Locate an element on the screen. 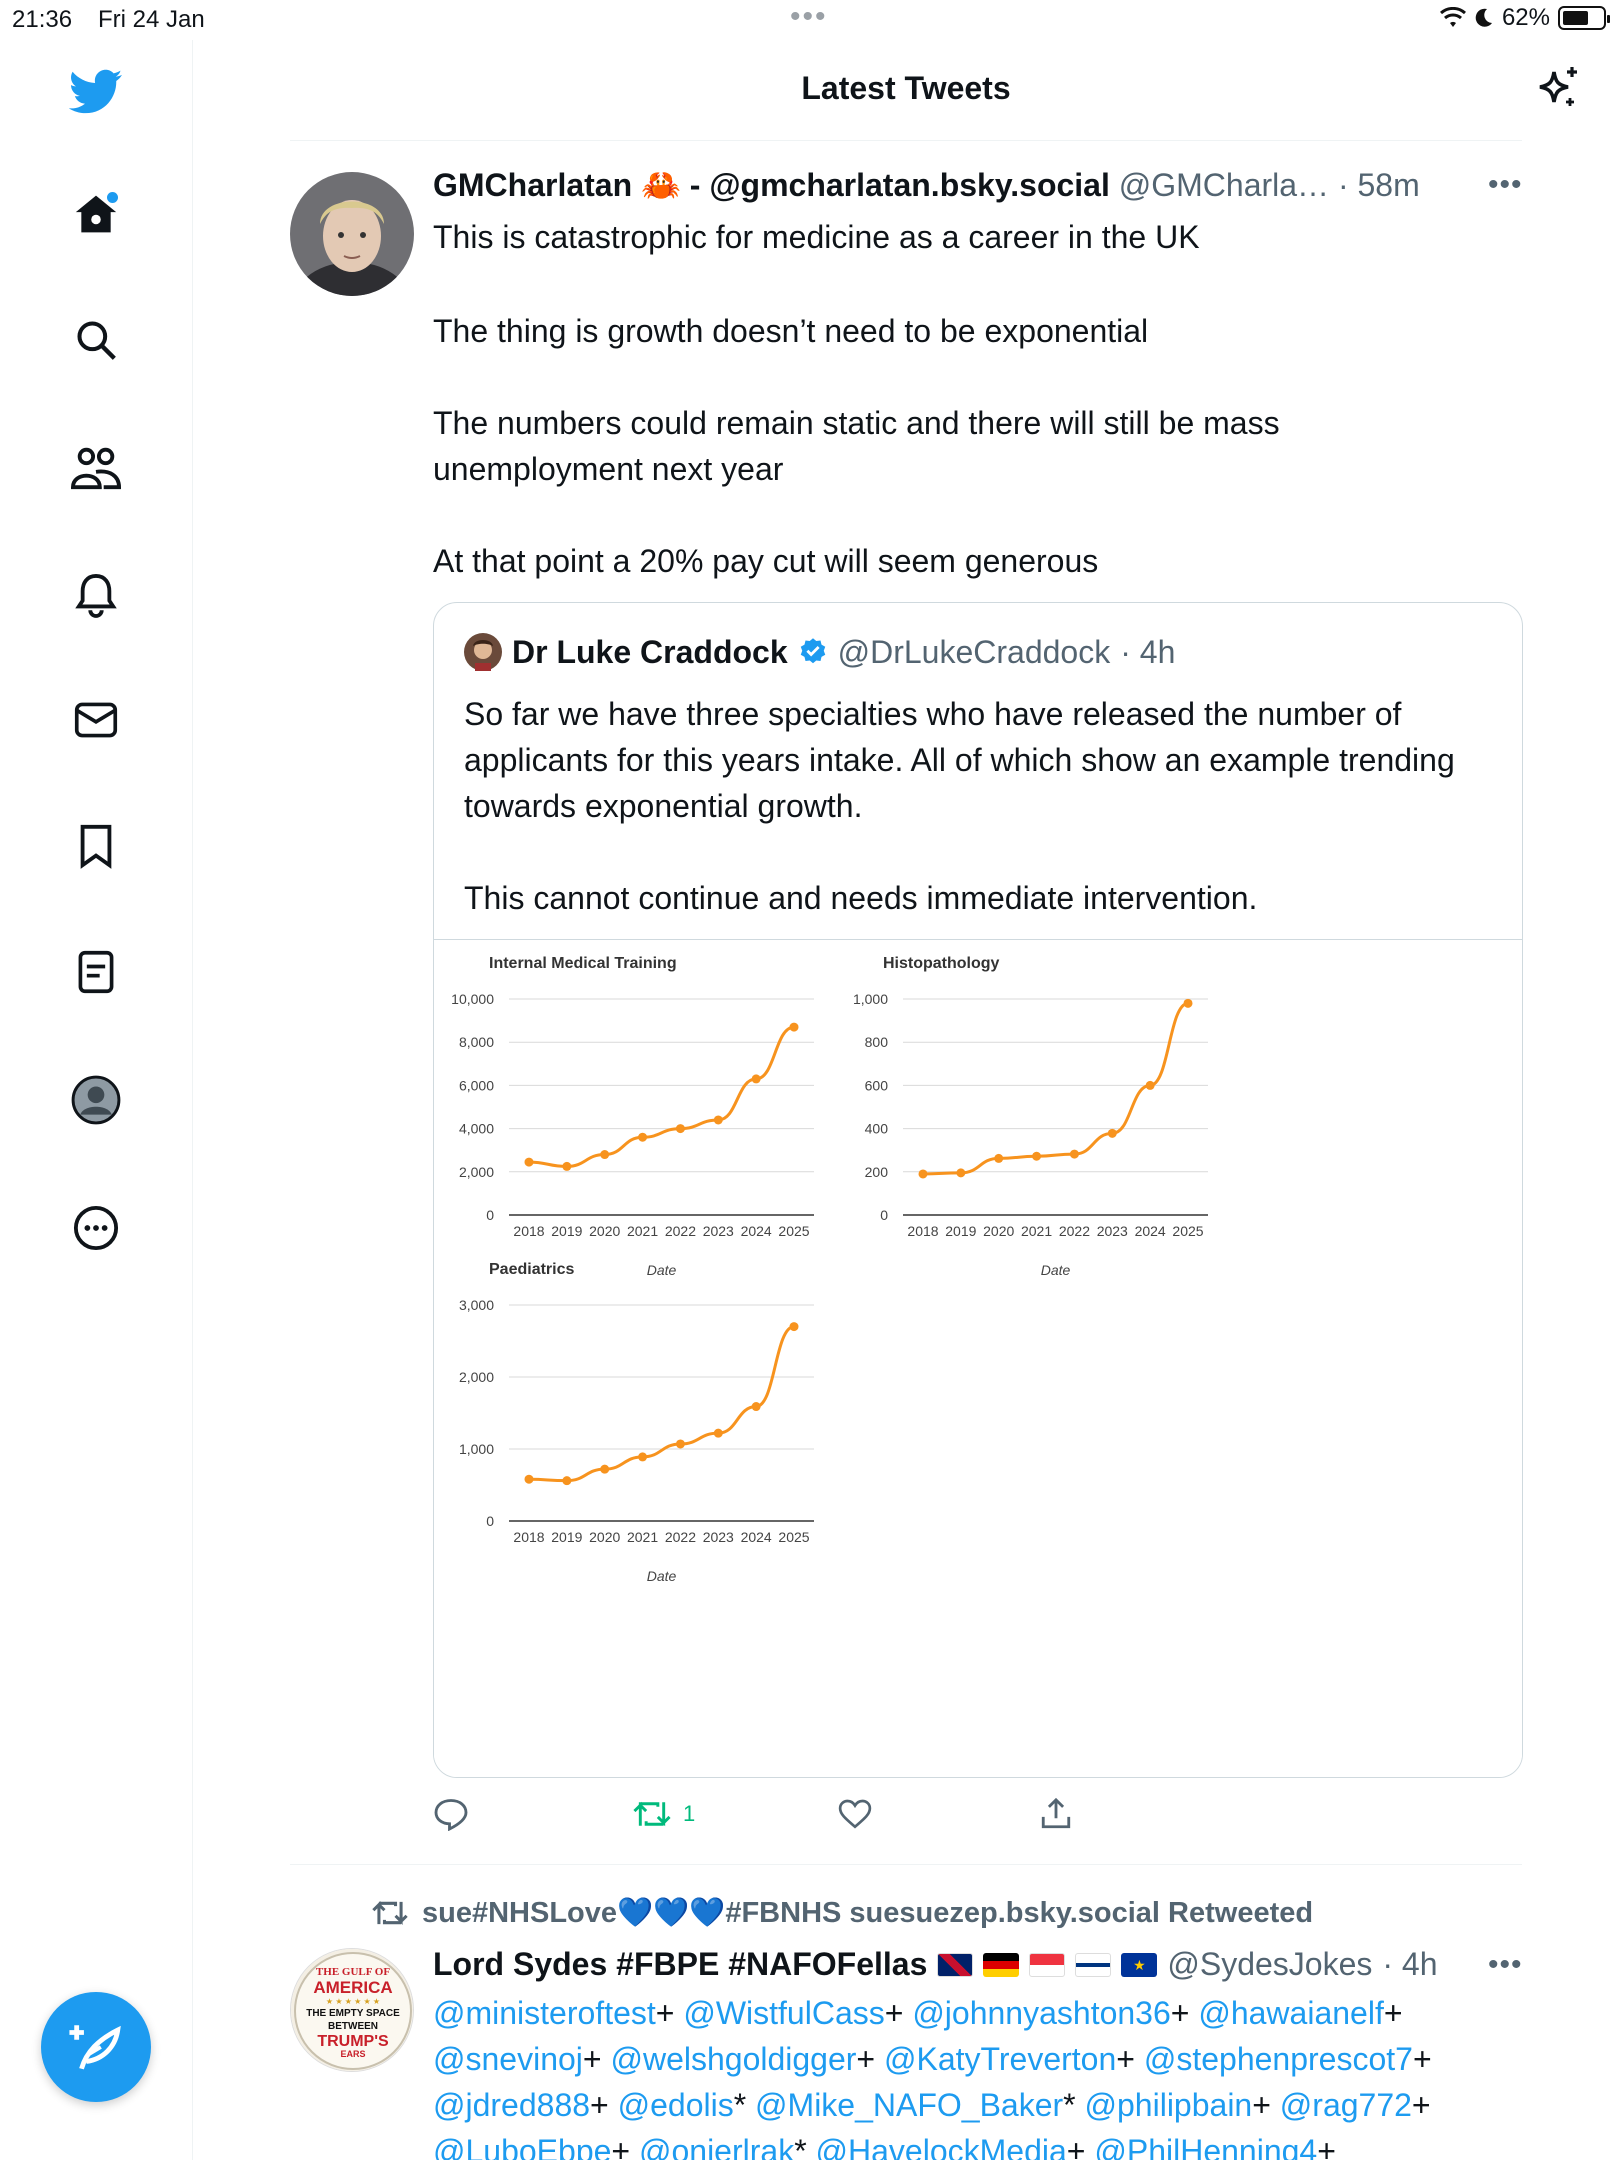  retweet-button: 1 is located at coordinates (664, 1814).